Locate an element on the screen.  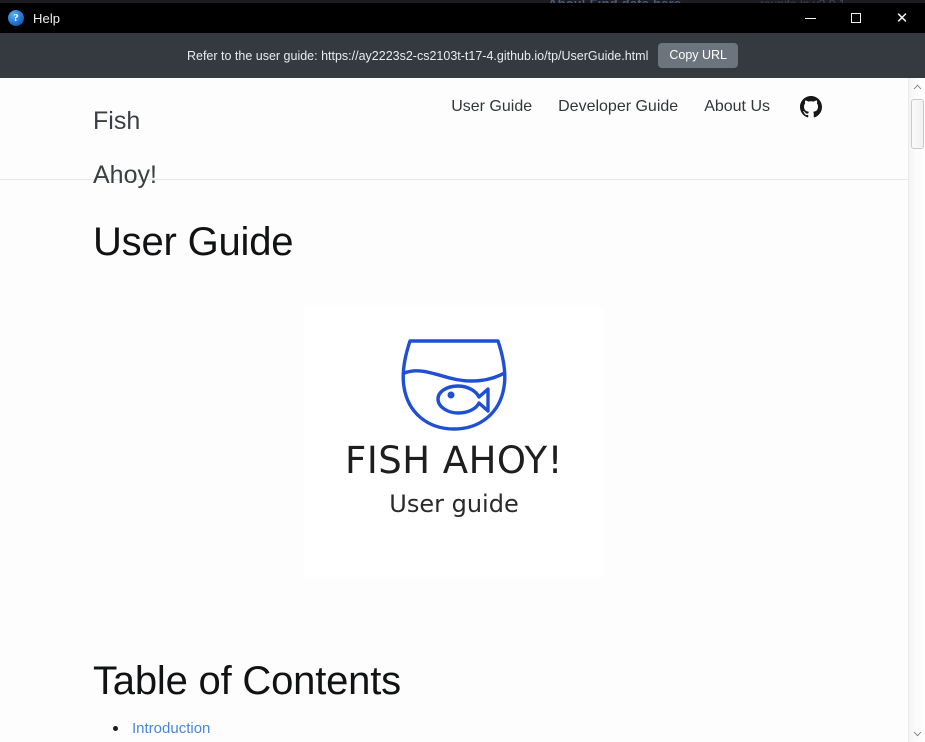
vertical-scrollbar is located at coordinates (916, 410).